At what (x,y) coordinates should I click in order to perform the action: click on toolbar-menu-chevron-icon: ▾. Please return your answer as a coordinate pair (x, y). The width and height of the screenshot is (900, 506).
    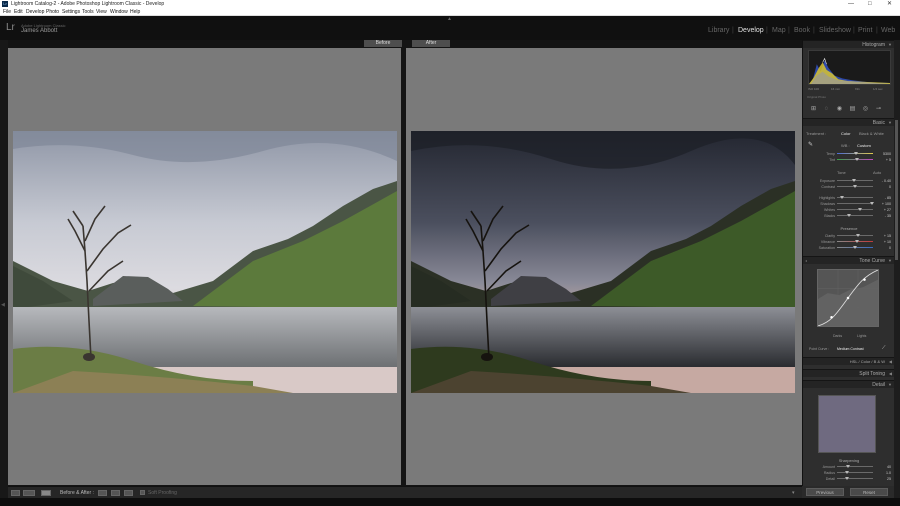
    Looking at the image, I should click on (793, 493).